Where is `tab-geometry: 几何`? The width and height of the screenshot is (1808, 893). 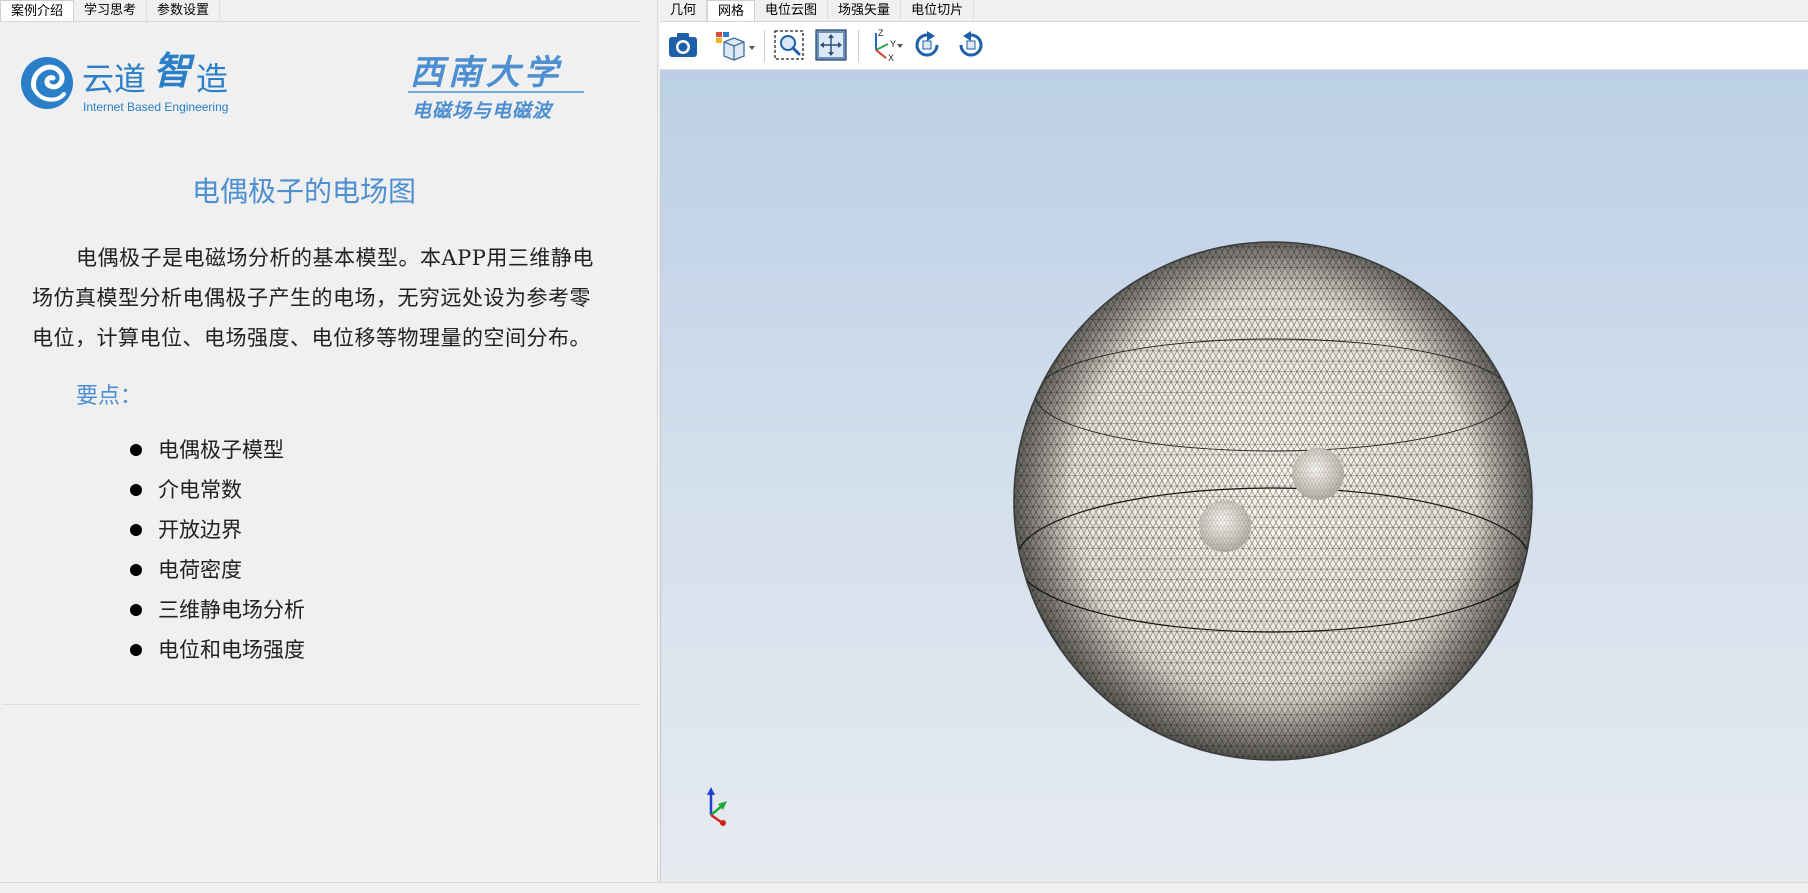
tab-geometry: 几何 is located at coordinates (684, 11).